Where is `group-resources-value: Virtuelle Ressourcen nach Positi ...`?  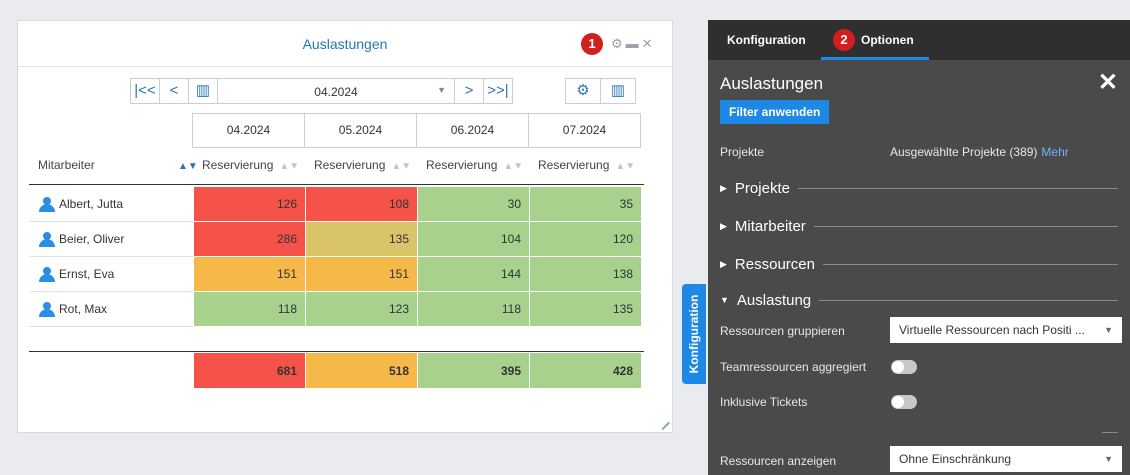
group-resources-value: Virtuelle Ressourcen nach Positi ... is located at coordinates (992, 330).